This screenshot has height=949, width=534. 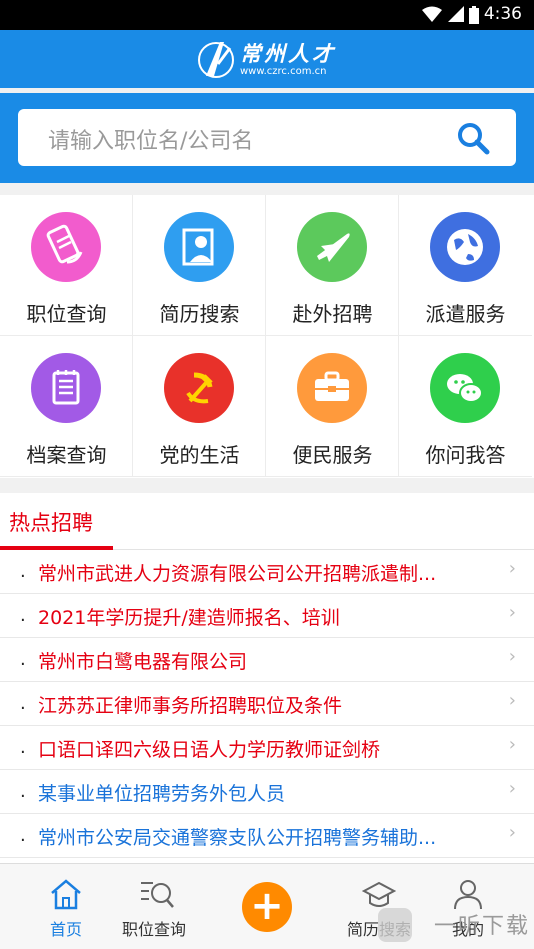 I want to click on news-item: . 常州市武进人力资源有限公司公开招聘派遣制... ›, so click(x=267, y=572).